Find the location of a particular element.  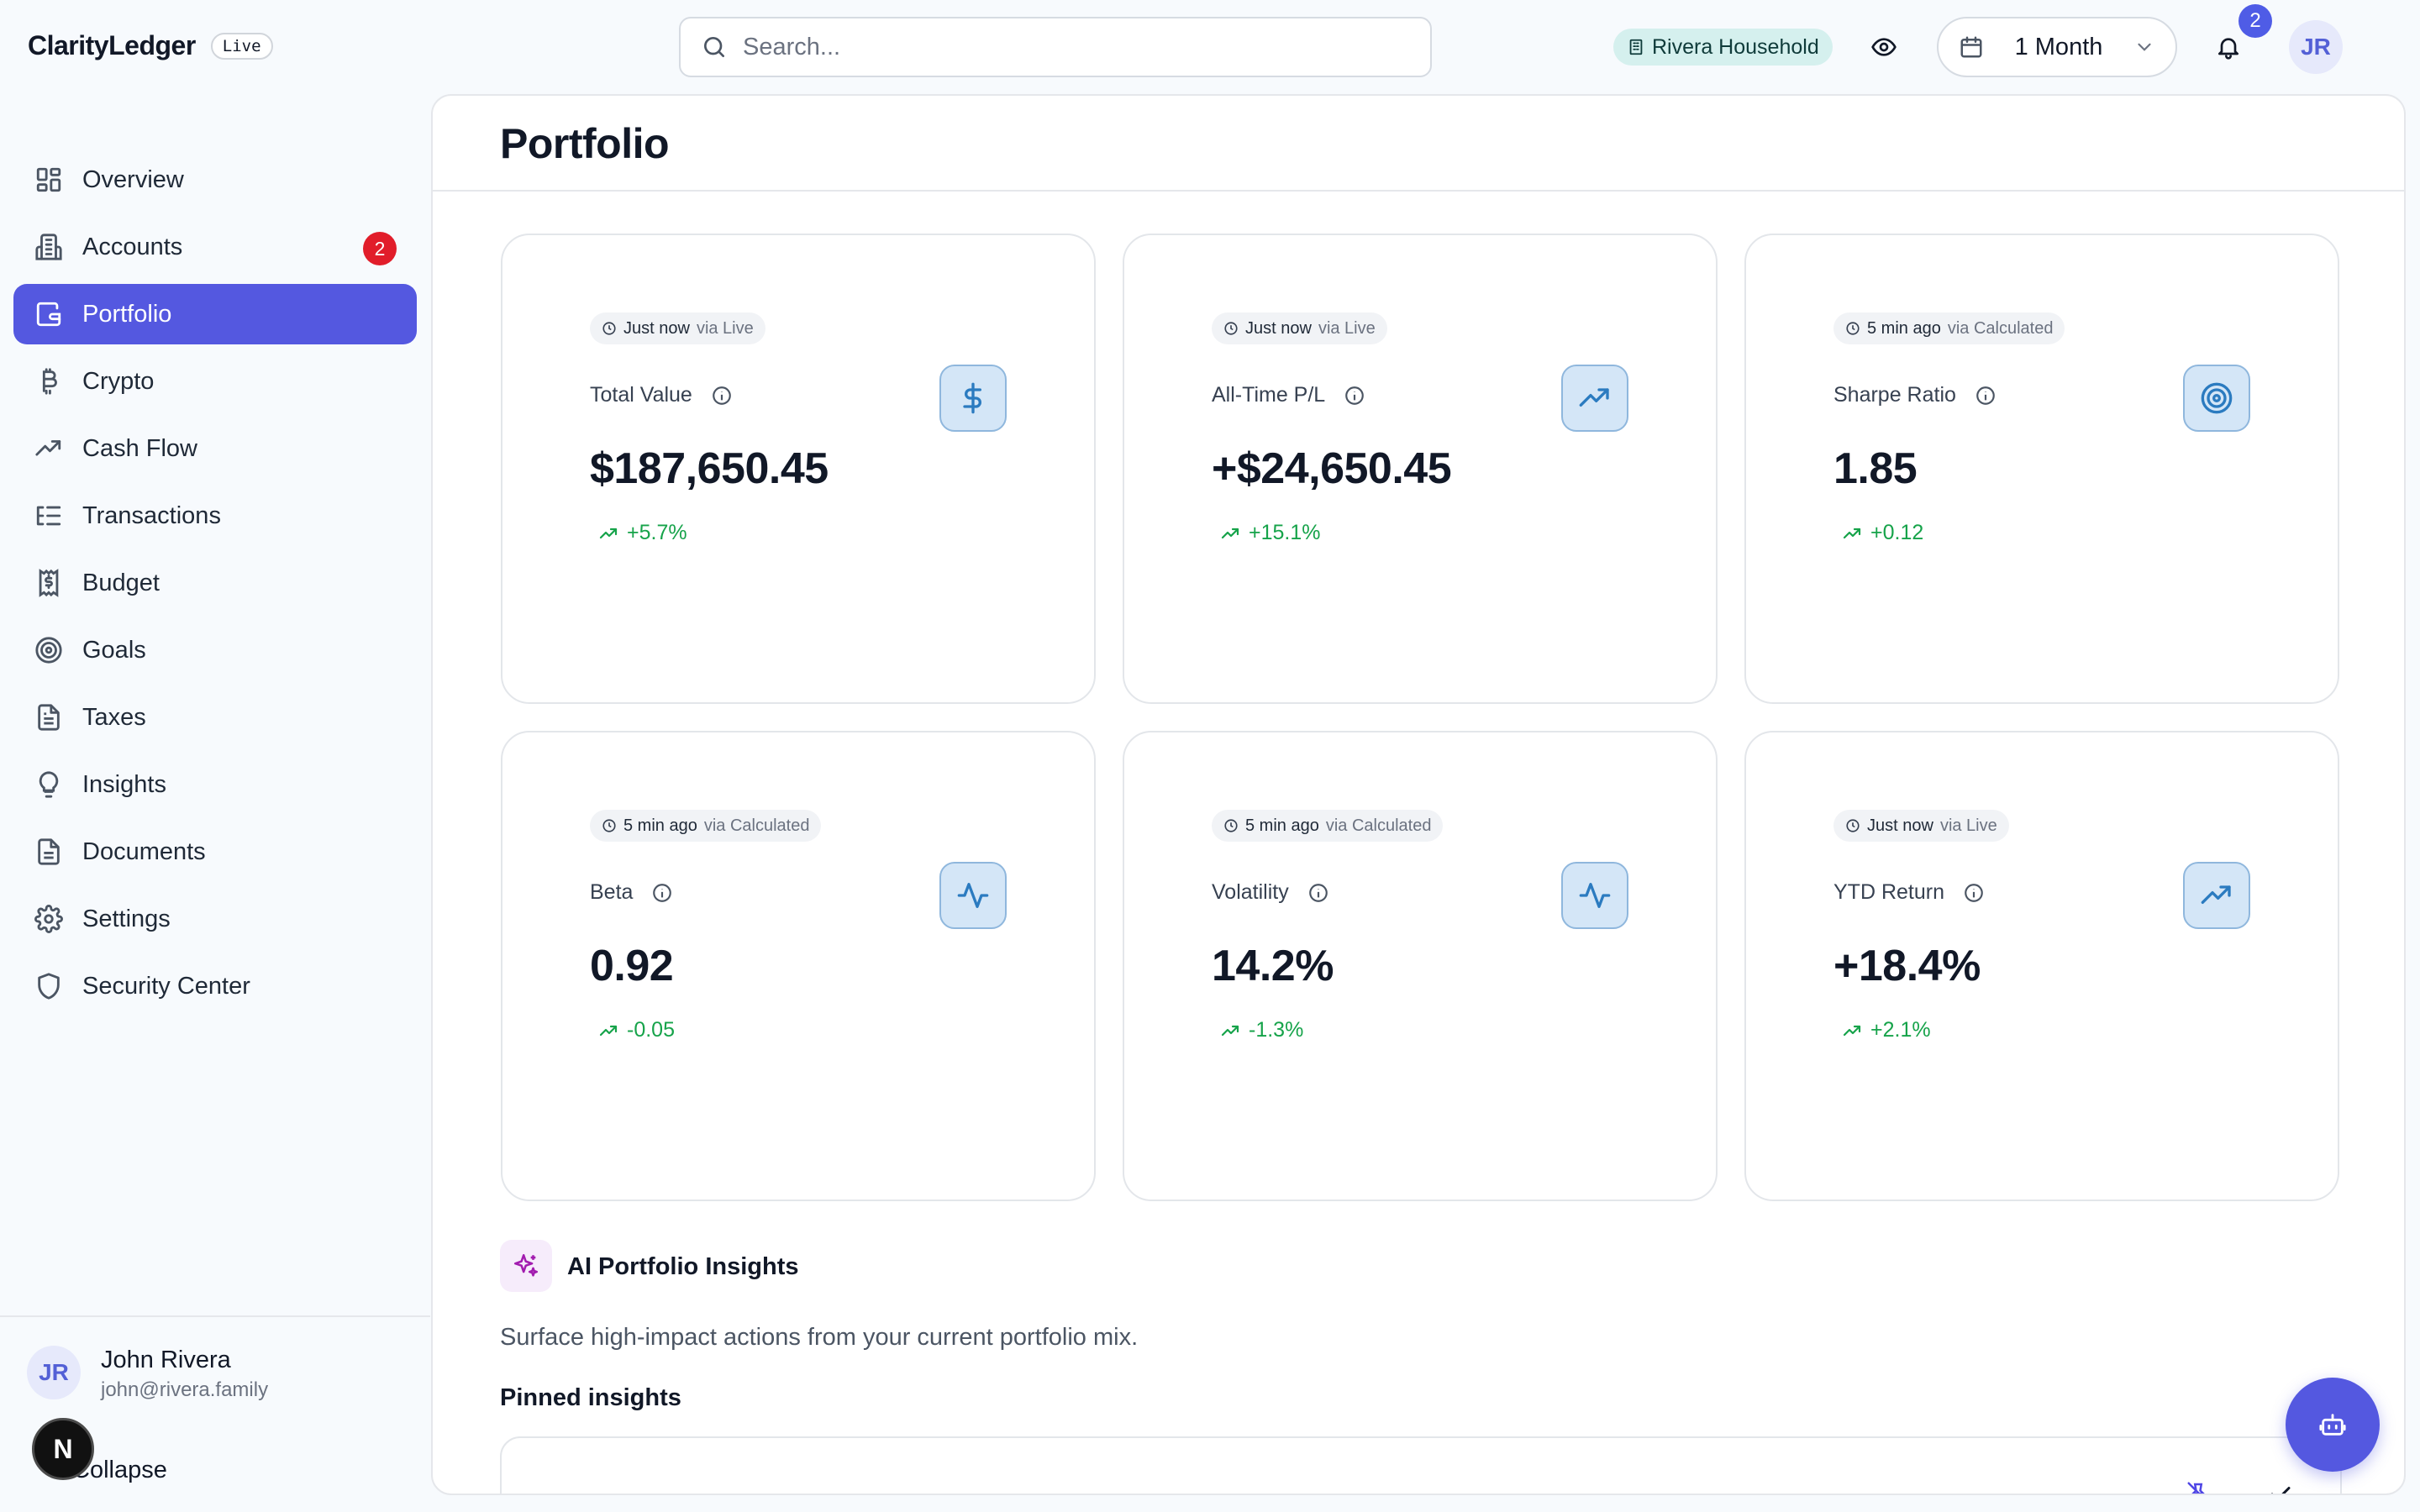

shield-icon is located at coordinates (49, 986).